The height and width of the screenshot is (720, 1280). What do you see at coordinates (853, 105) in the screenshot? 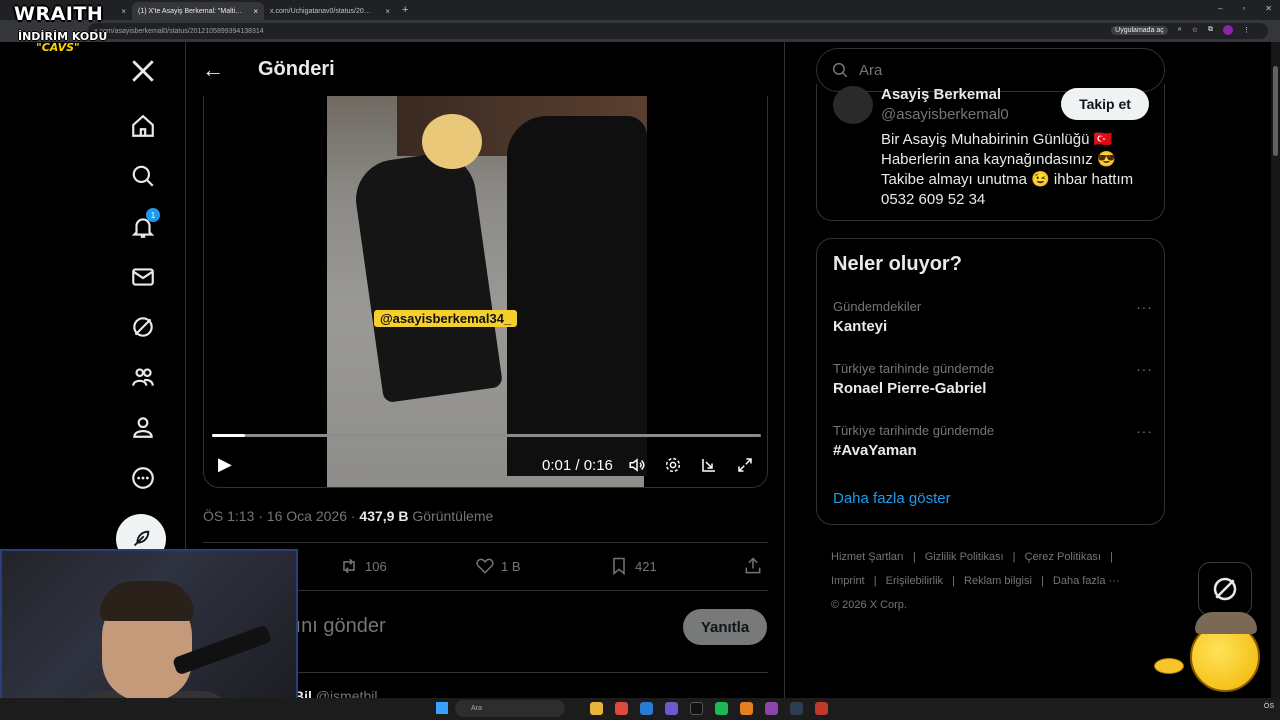
I see `author-avatar` at bounding box center [853, 105].